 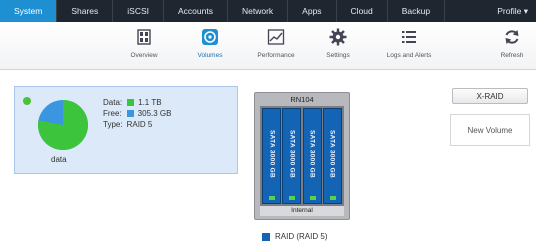 What do you see at coordinates (338, 55) in the screenshot?
I see `toolbar-settings-label: Settings` at bounding box center [338, 55].